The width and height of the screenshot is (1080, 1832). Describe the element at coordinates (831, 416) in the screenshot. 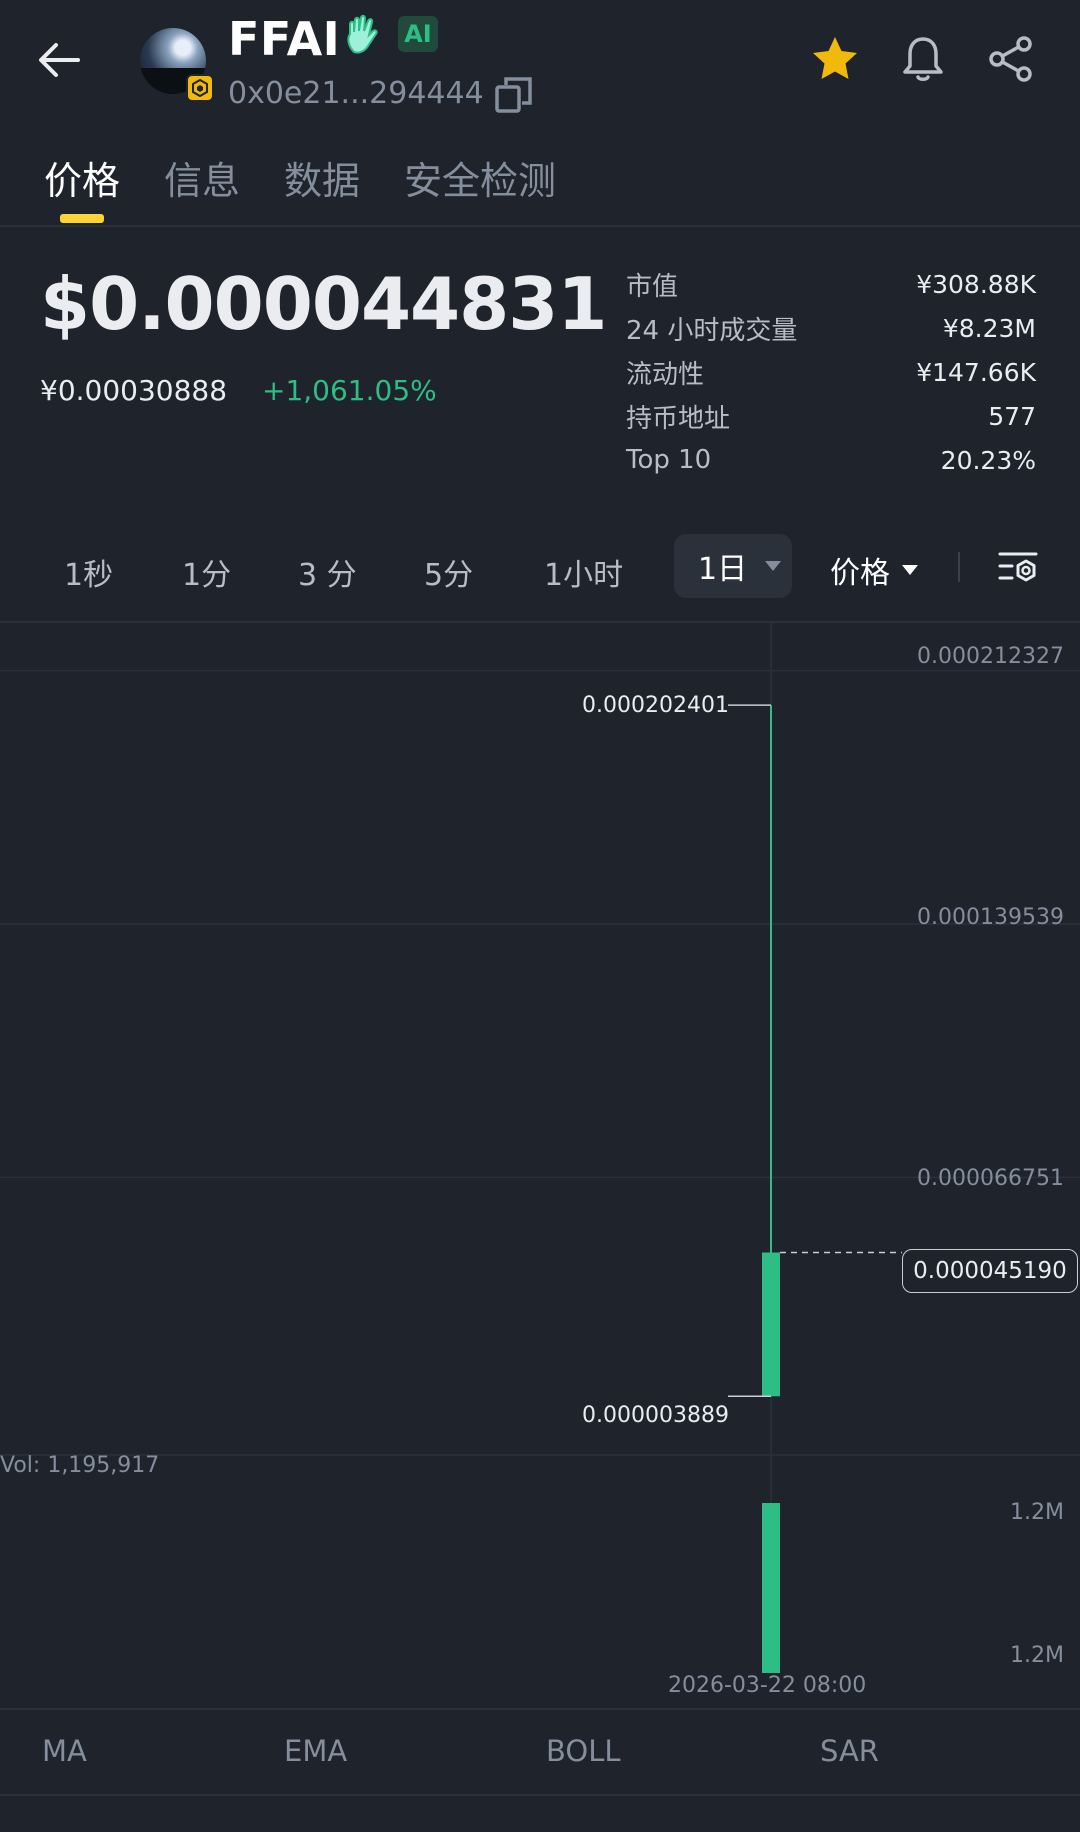

I see `stat-row-holders: 持币地址 577` at that location.